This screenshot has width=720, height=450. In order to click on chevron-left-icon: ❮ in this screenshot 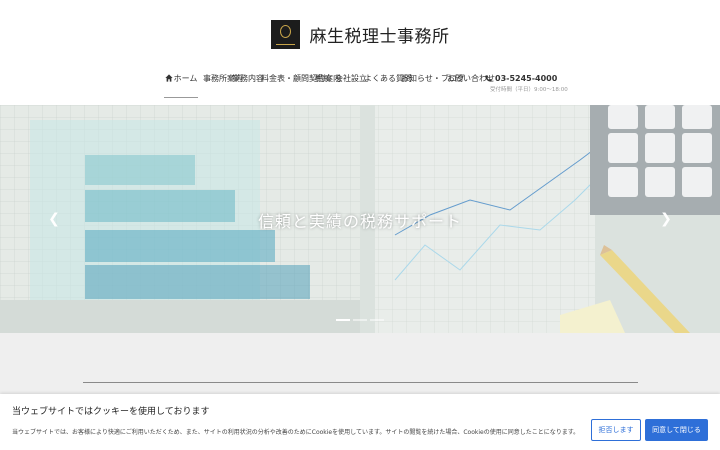, I will do `click(54, 219)`.